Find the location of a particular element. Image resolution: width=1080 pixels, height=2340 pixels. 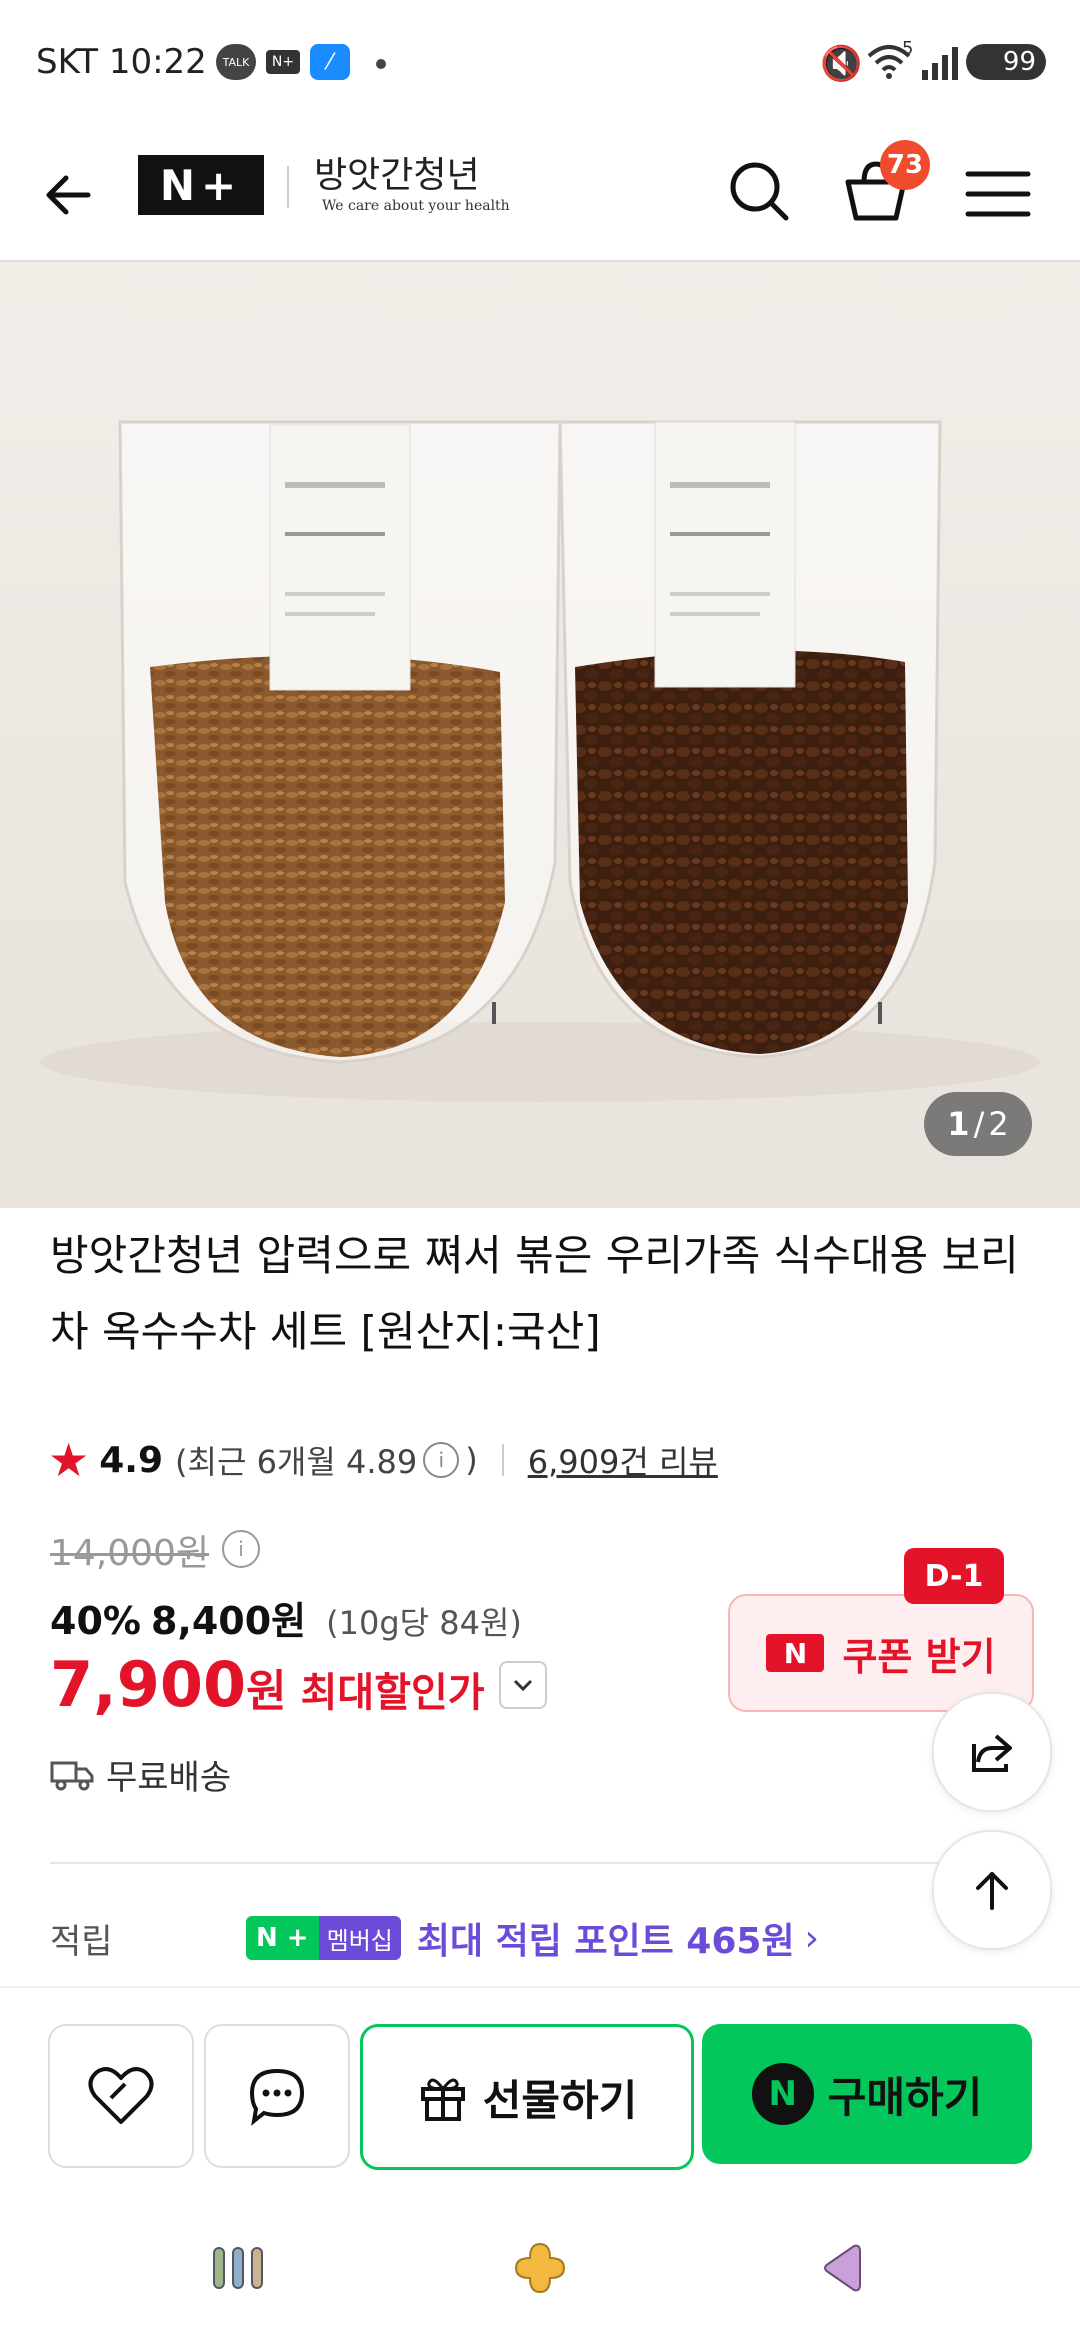

max-discount-row: 7,900 원 최대할인가 is located at coordinates (298, 1684).